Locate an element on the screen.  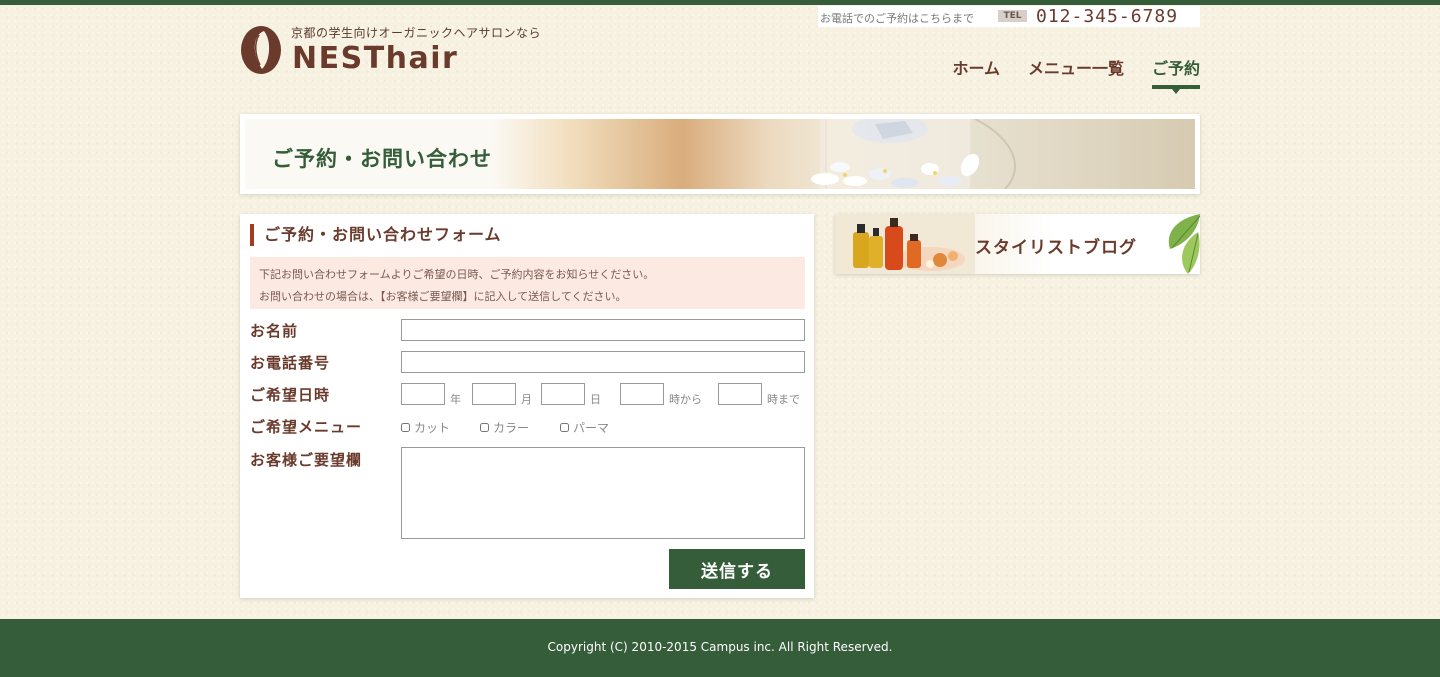
menu-option-cut: カット is located at coordinates (425, 427).